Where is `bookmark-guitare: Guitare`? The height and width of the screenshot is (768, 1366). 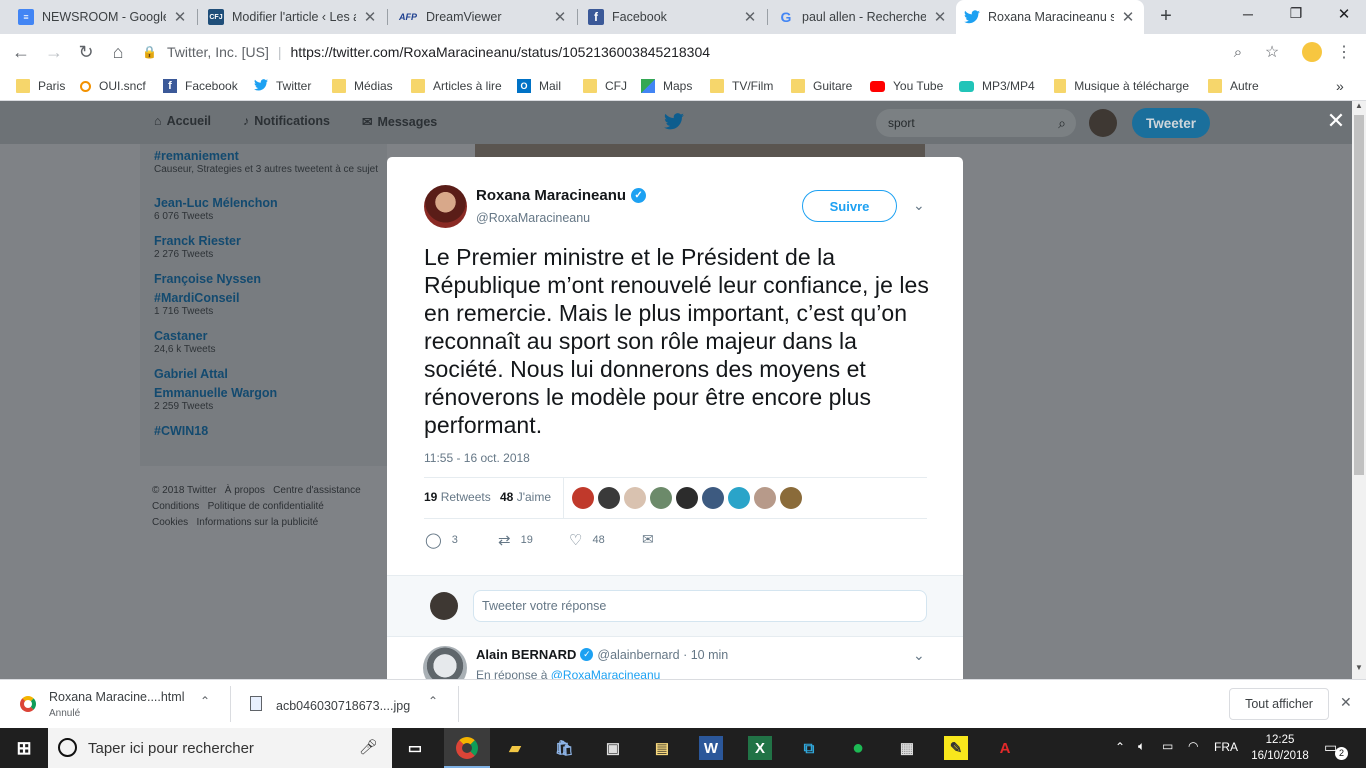 bookmark-guitare: Guitare is located at coordinates (821, 86).